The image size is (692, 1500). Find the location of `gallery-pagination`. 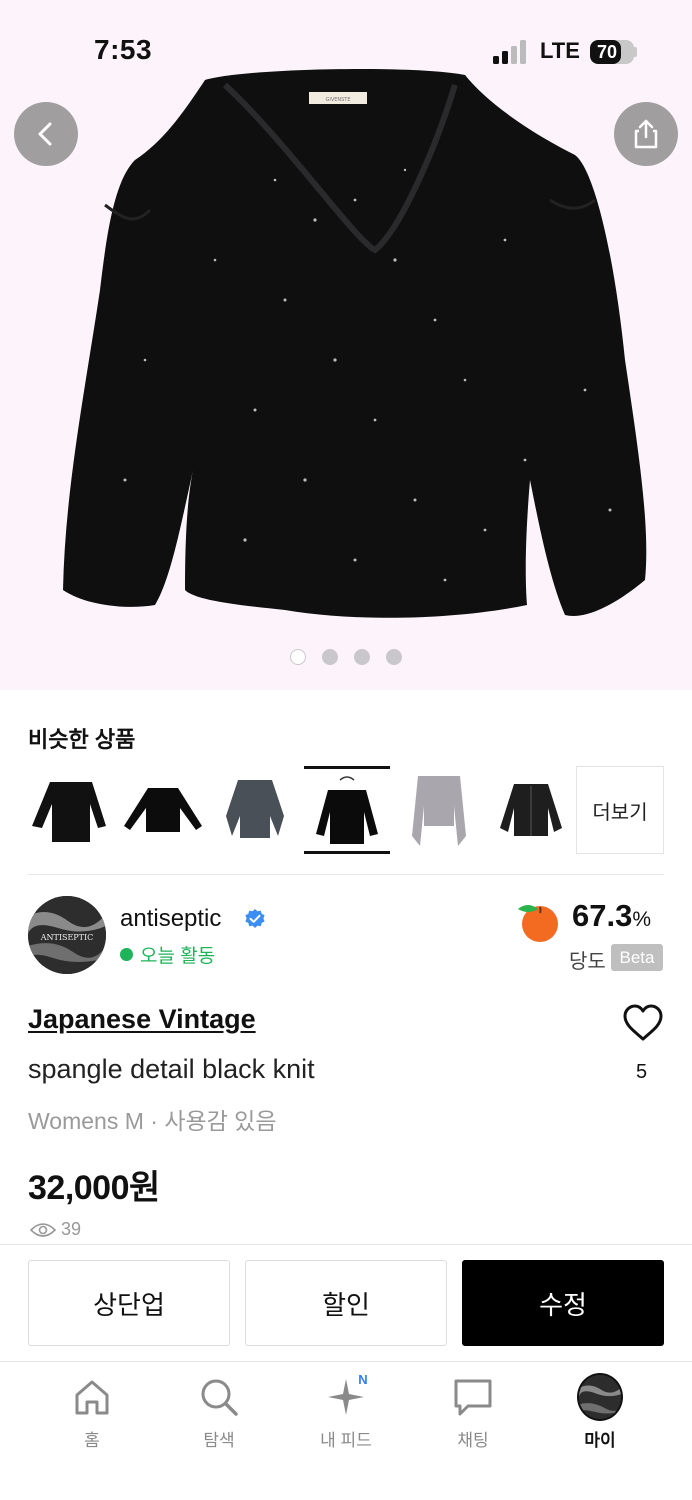

gallery-pagination is located at coordinates (346, 657).